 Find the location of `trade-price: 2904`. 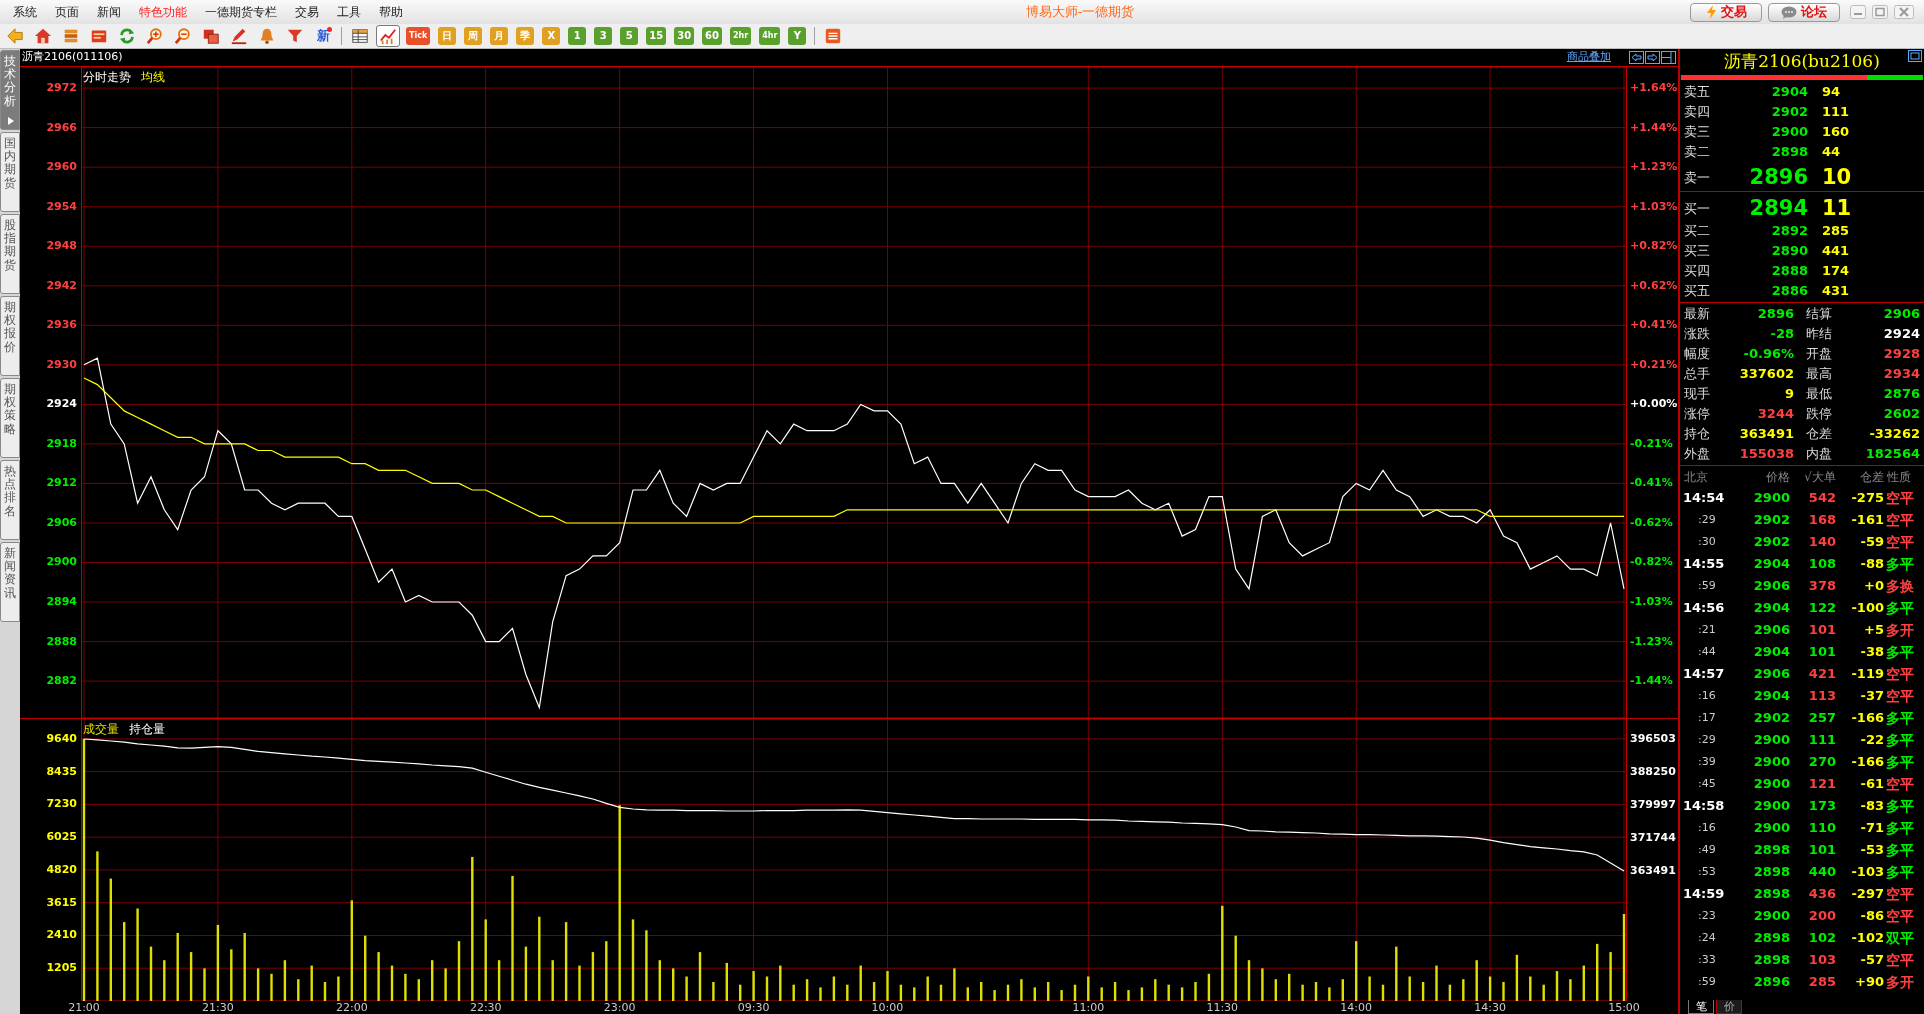

trade-price: 2904 is located at coordinates (1771, 564).